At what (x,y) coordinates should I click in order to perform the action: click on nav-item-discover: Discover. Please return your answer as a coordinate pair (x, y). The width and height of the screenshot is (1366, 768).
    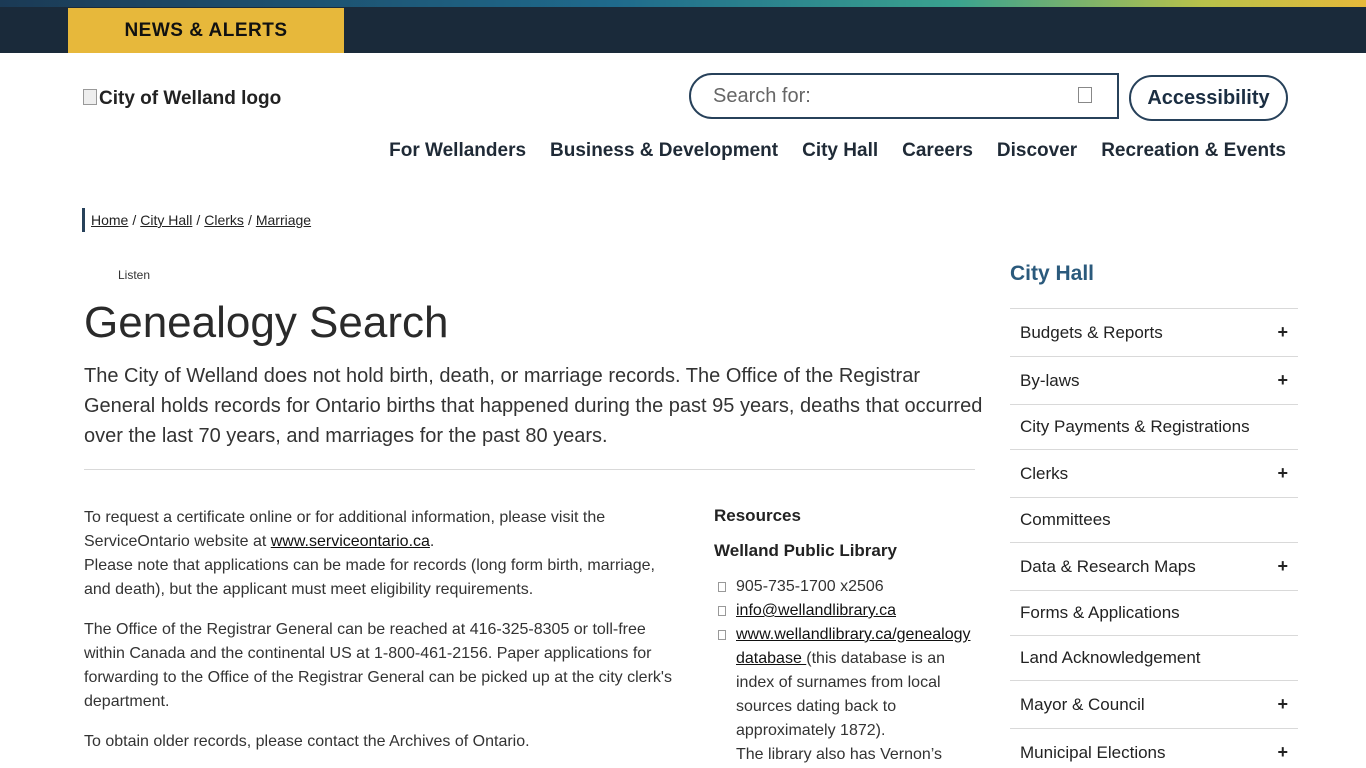
    Looking at the image, I should click on (1037, 151).